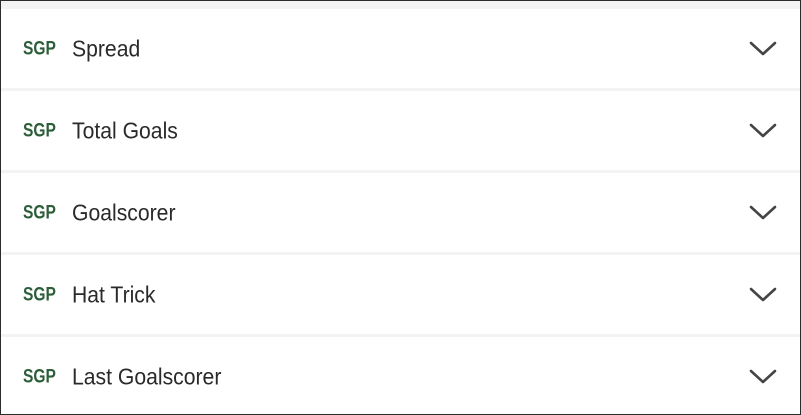  What do you see at coordinates (114, 294) in the screenshot?
I see `market-label: Hat Trick` at bounding box center [114, 294].